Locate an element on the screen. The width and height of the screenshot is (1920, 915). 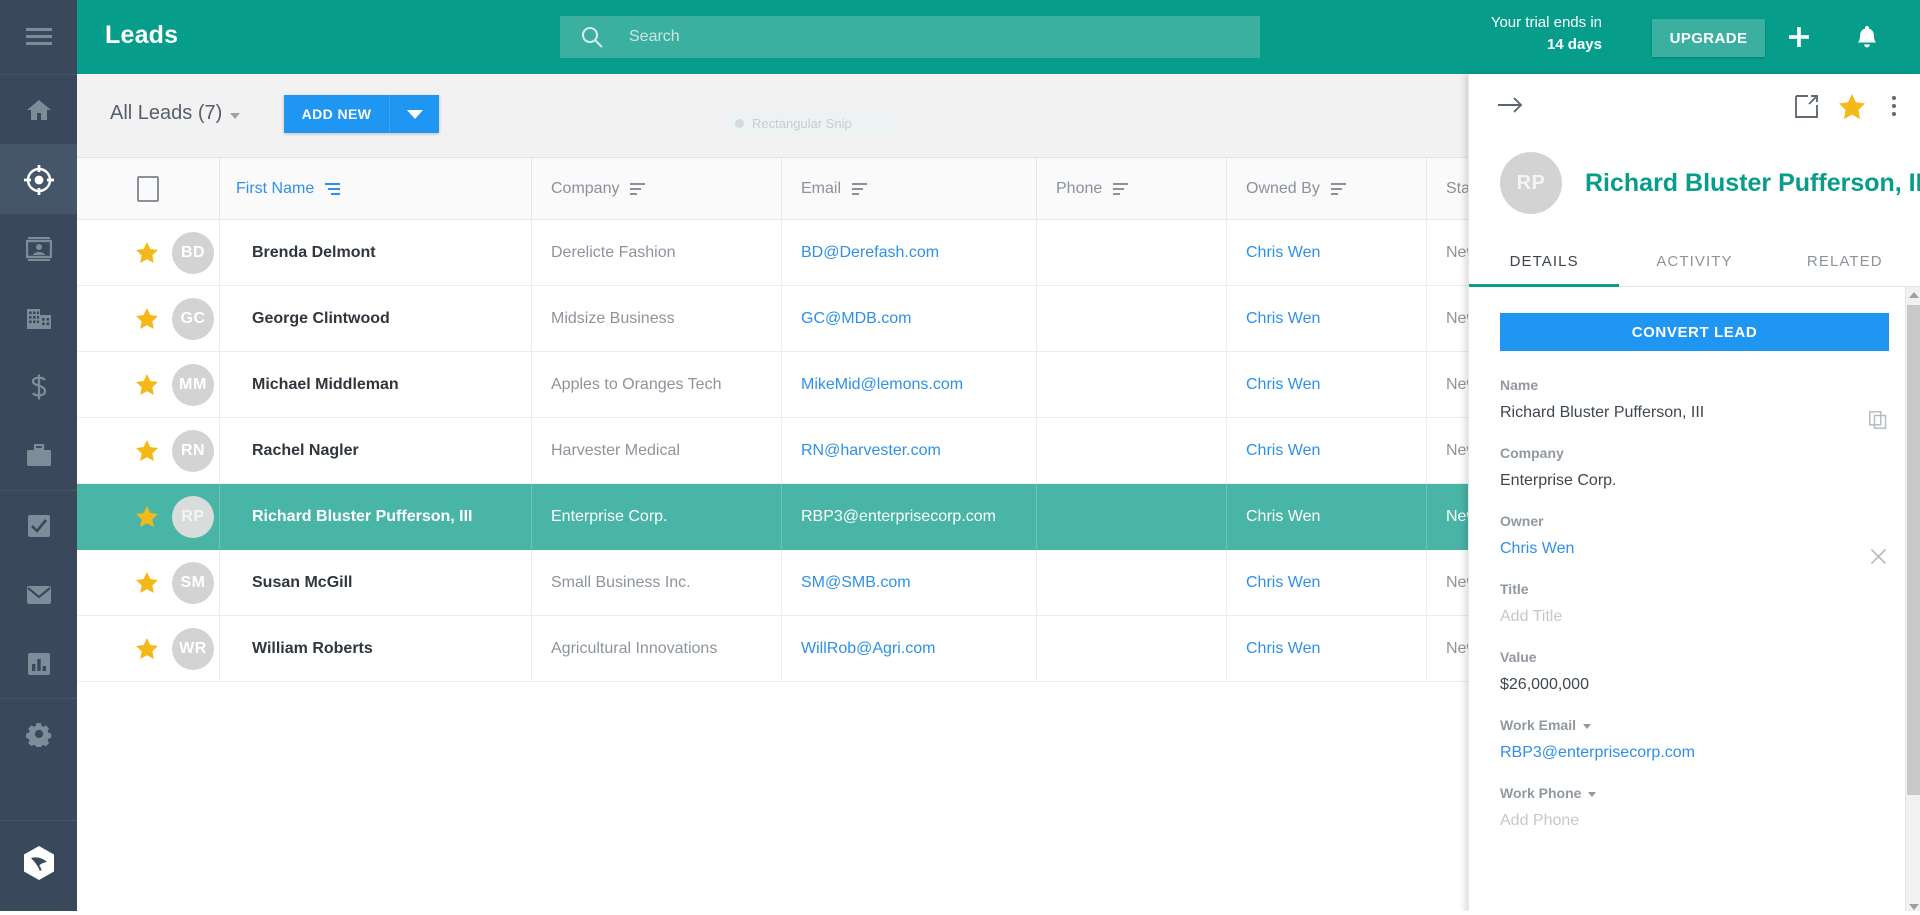
cell-first-name: William Roberts is located at coordinates (376, 648).